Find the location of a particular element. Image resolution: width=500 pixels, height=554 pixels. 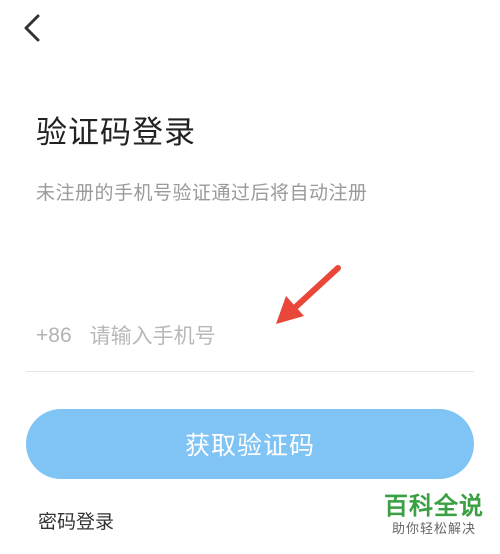

watermark-main-text: 百科全说 is located at coordinates (434, 506).